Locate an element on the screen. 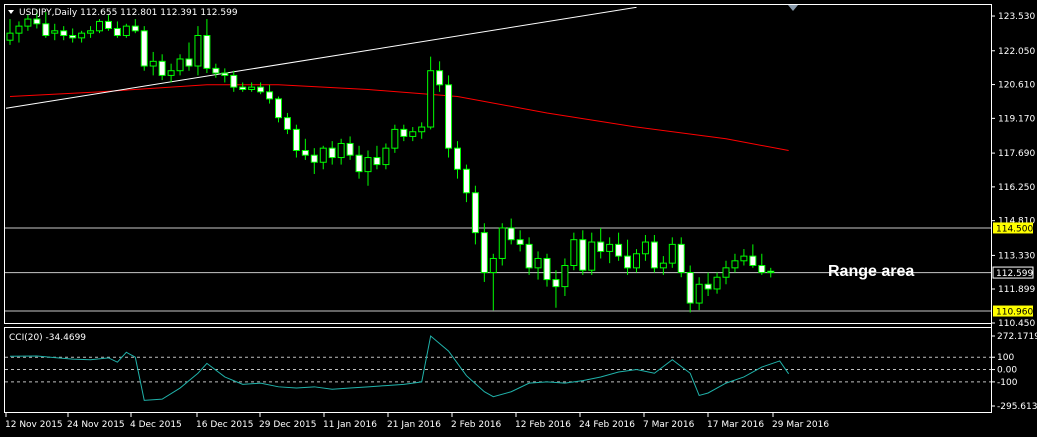  price-tick-label: 116.250 is located at coordinates (1016, 188).